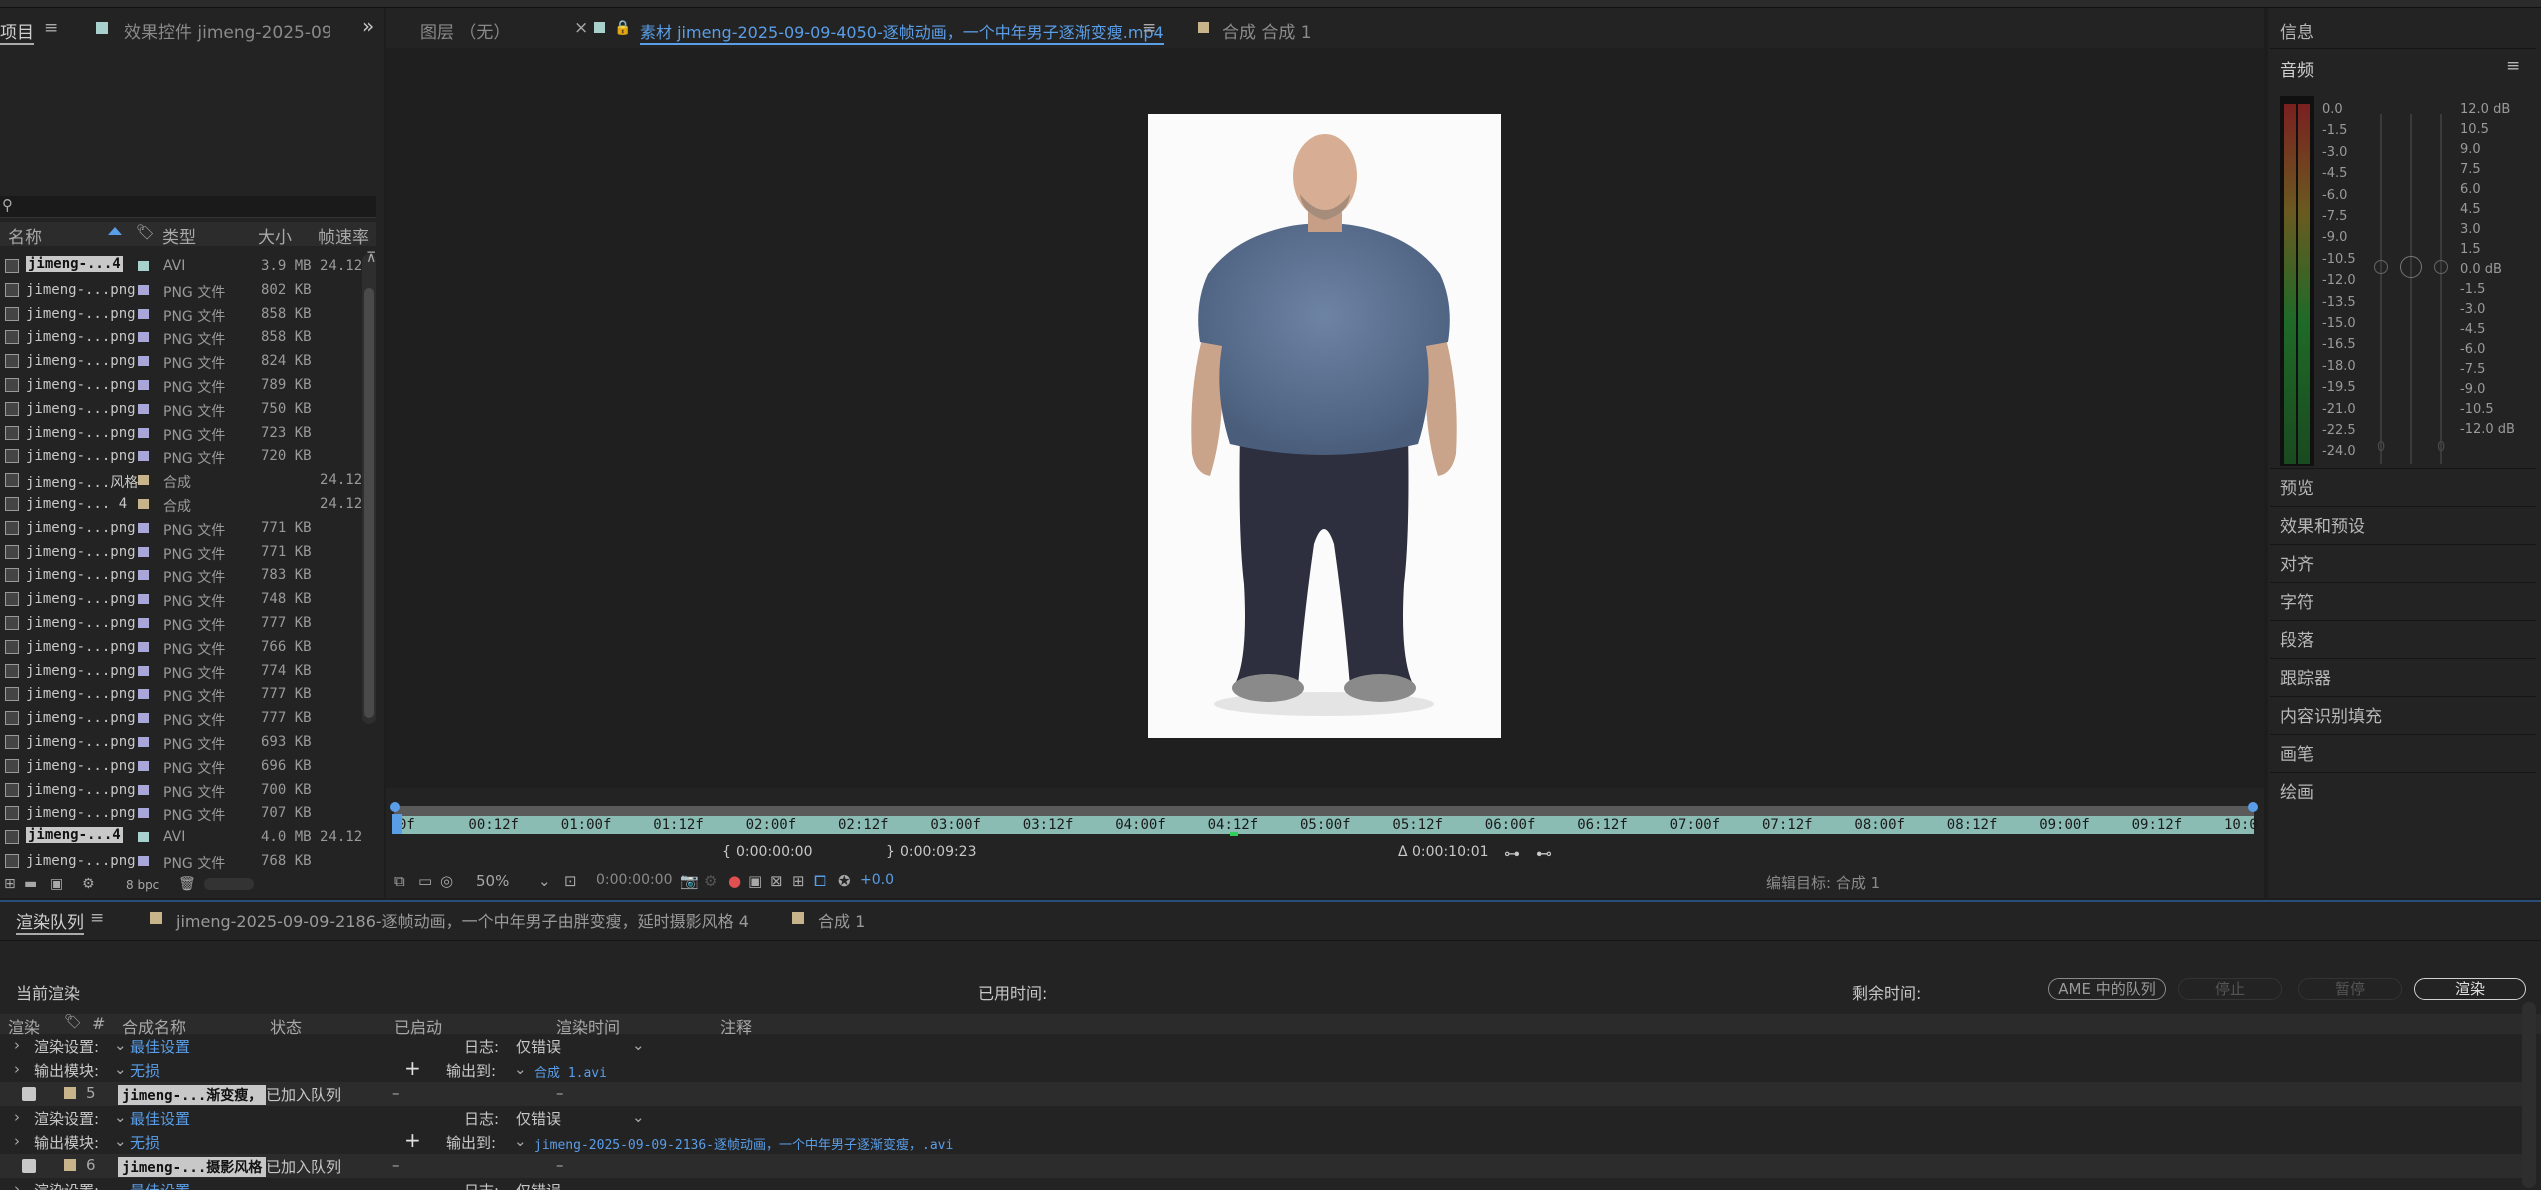  Describe the element at coordinates (371, 258) in the screenshot. I see `flowchart-icon: ⊼` at that location.